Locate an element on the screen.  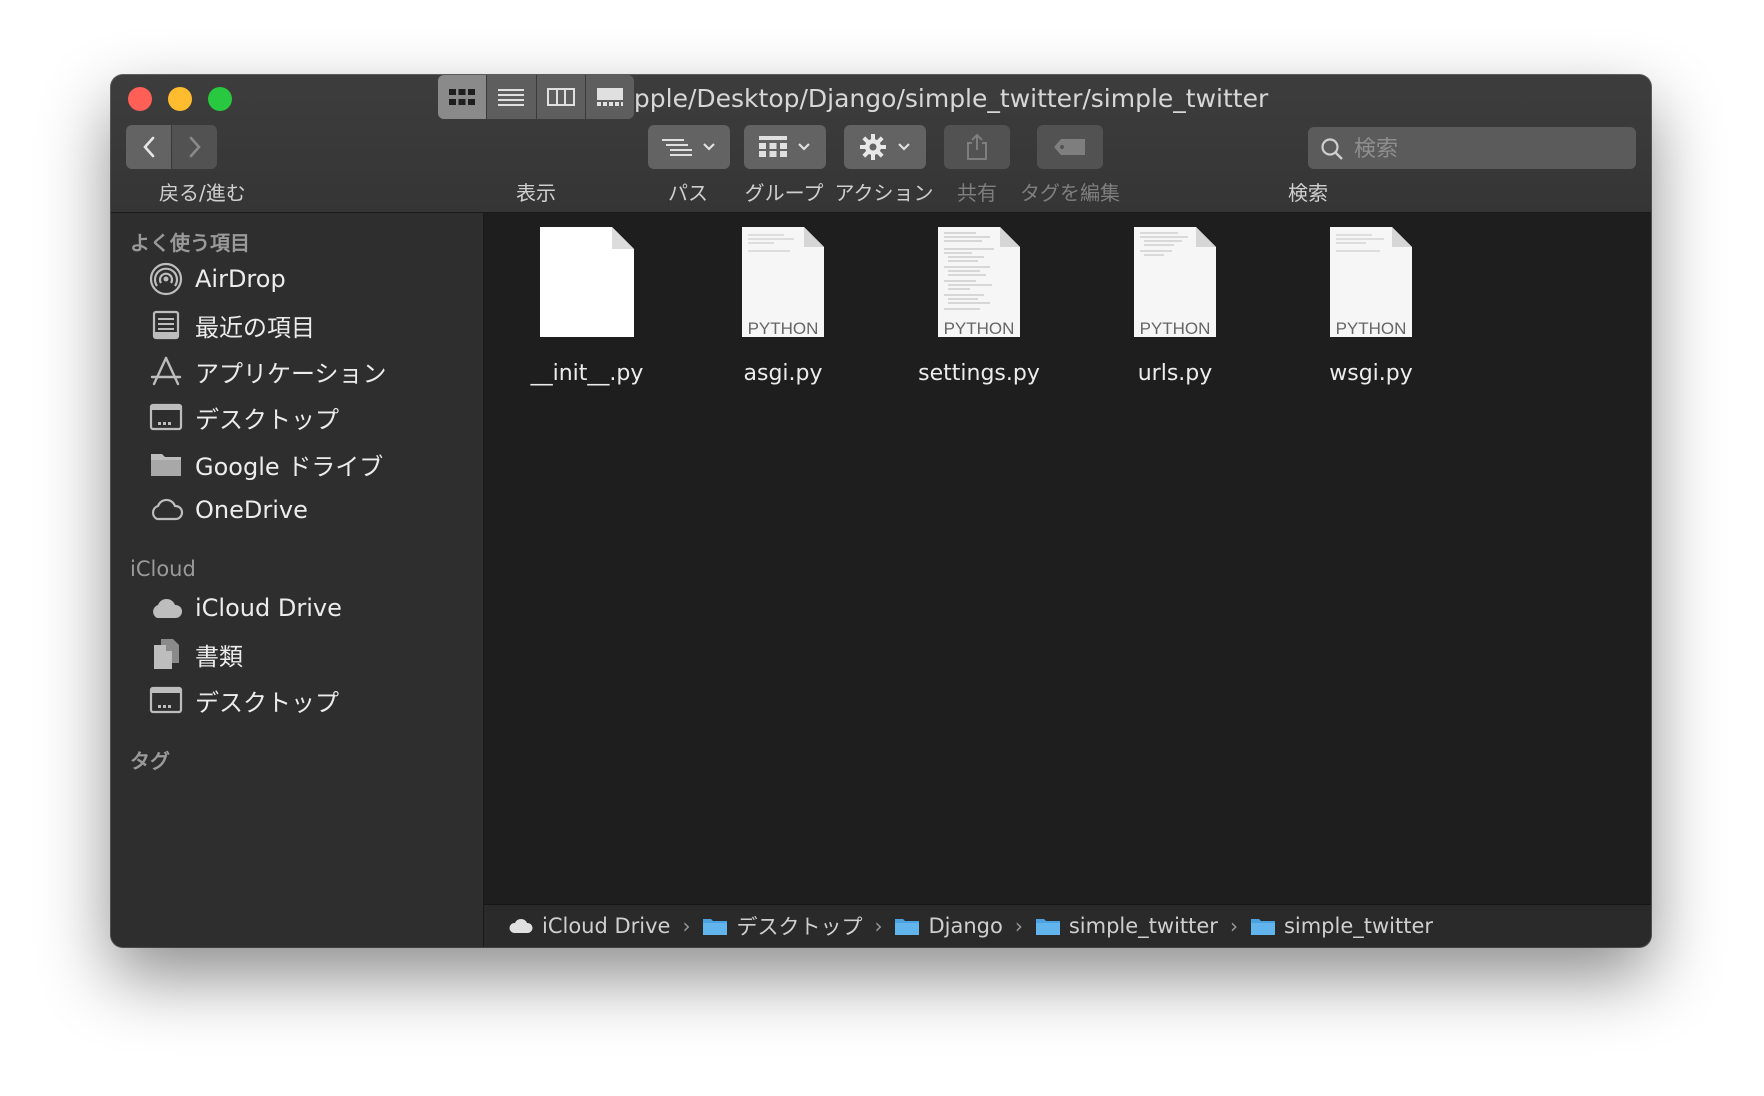
icon-view-button is located at coordinates (463, 97).